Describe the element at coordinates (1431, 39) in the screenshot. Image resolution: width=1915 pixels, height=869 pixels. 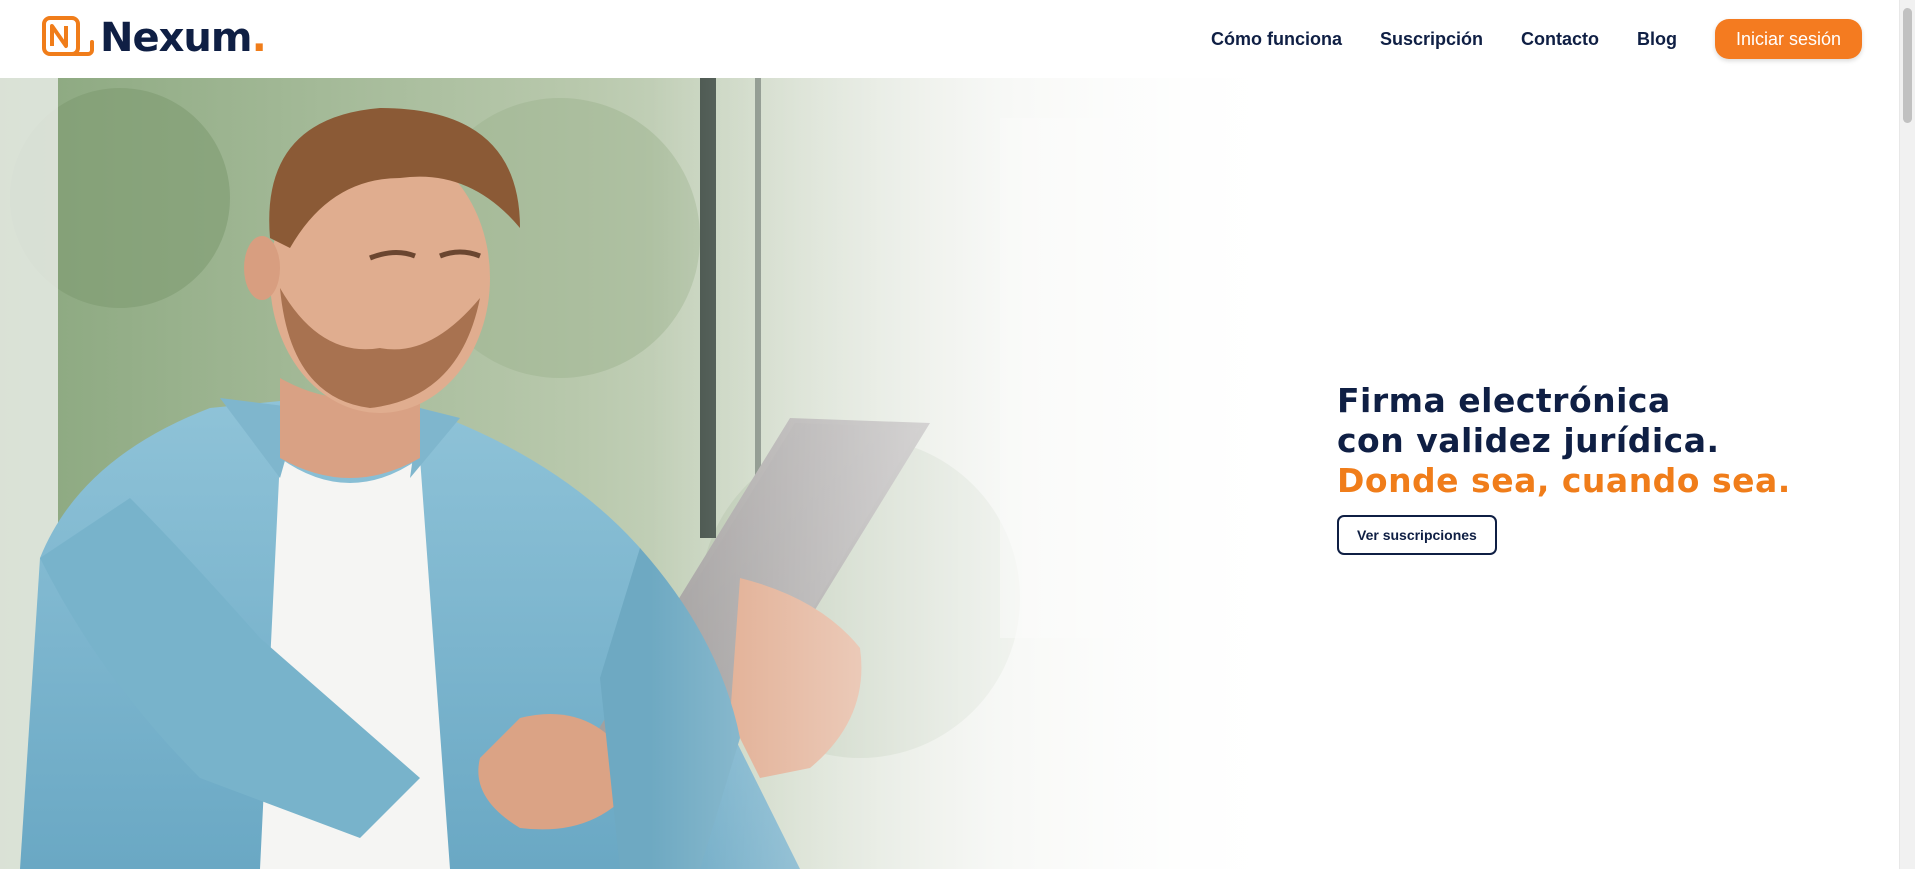
I see `nav-link-suscripcion: Suscripción` at that location.